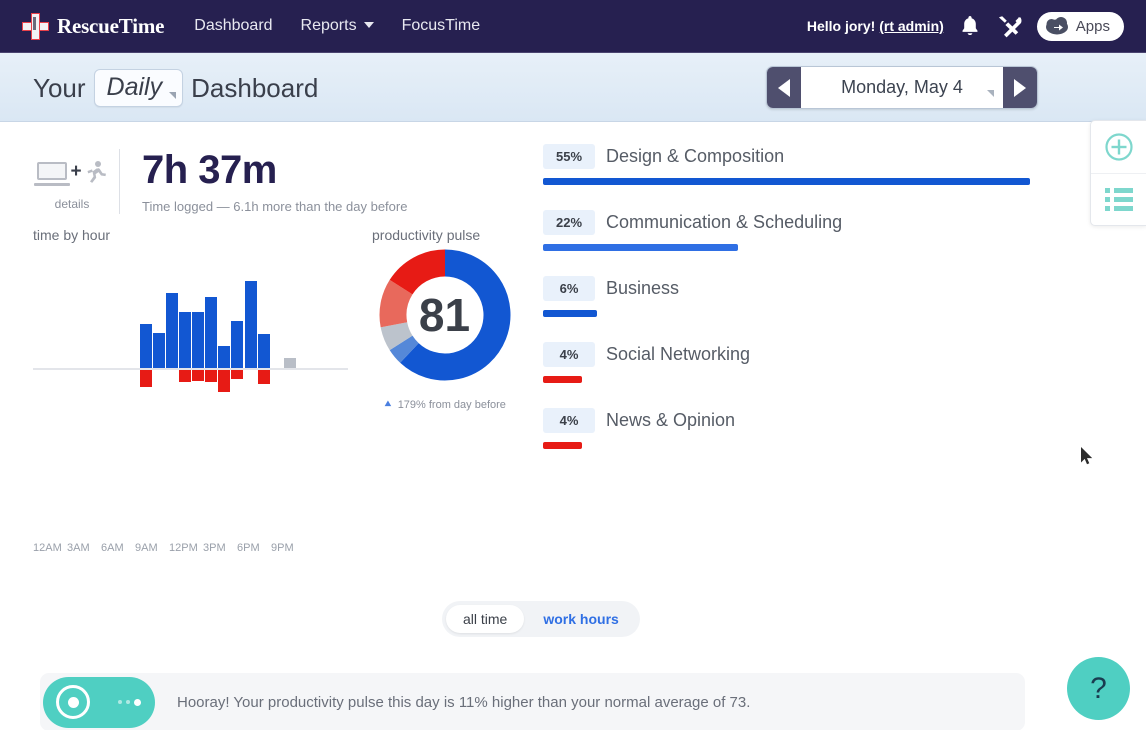  I want to click on bell-icon, so click(970, 26).